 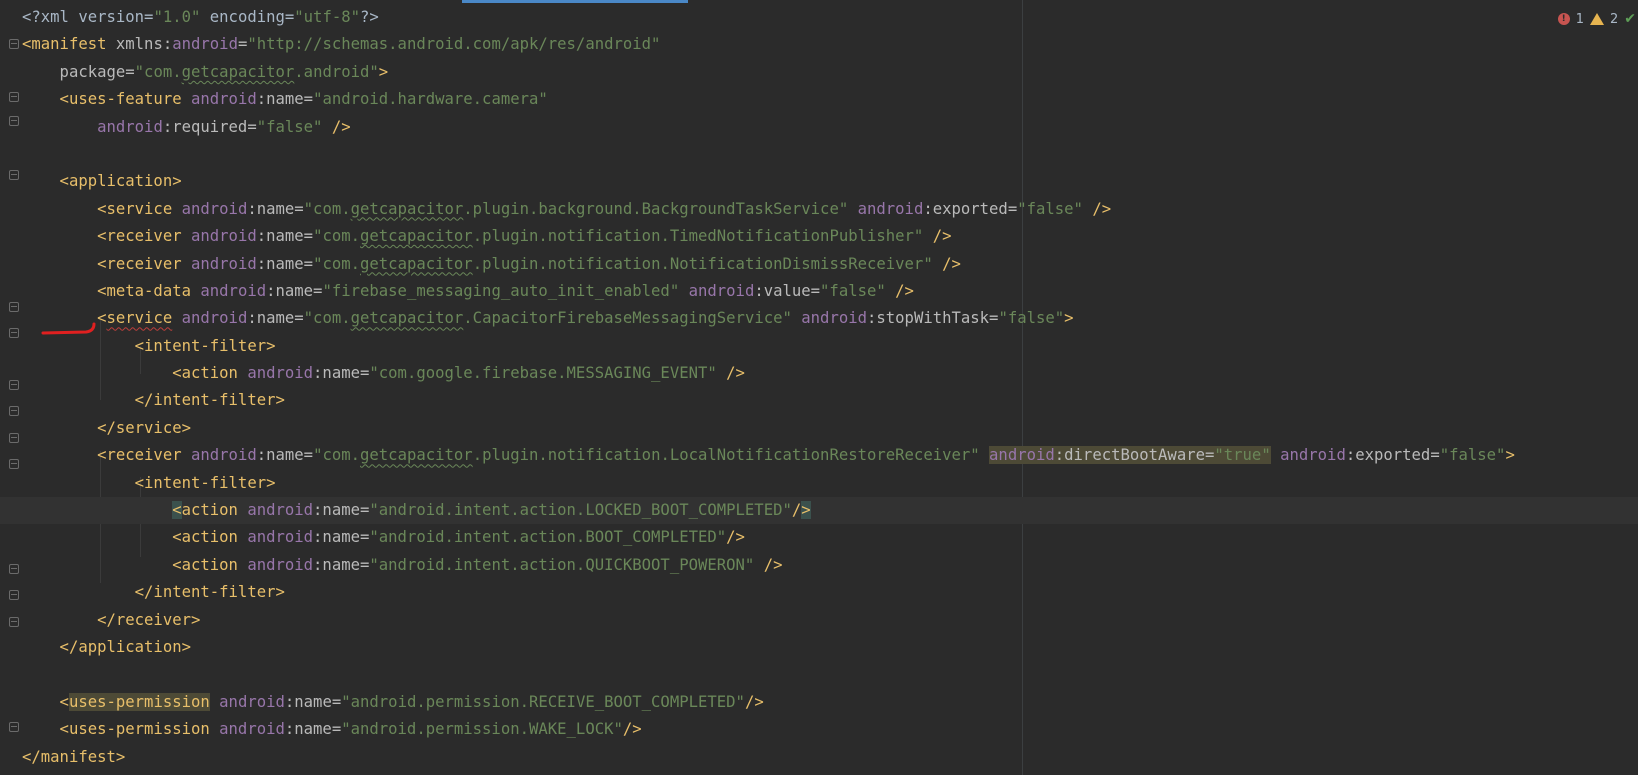 I want to click on code-line: </receiver>, so click(x=111, y=619).